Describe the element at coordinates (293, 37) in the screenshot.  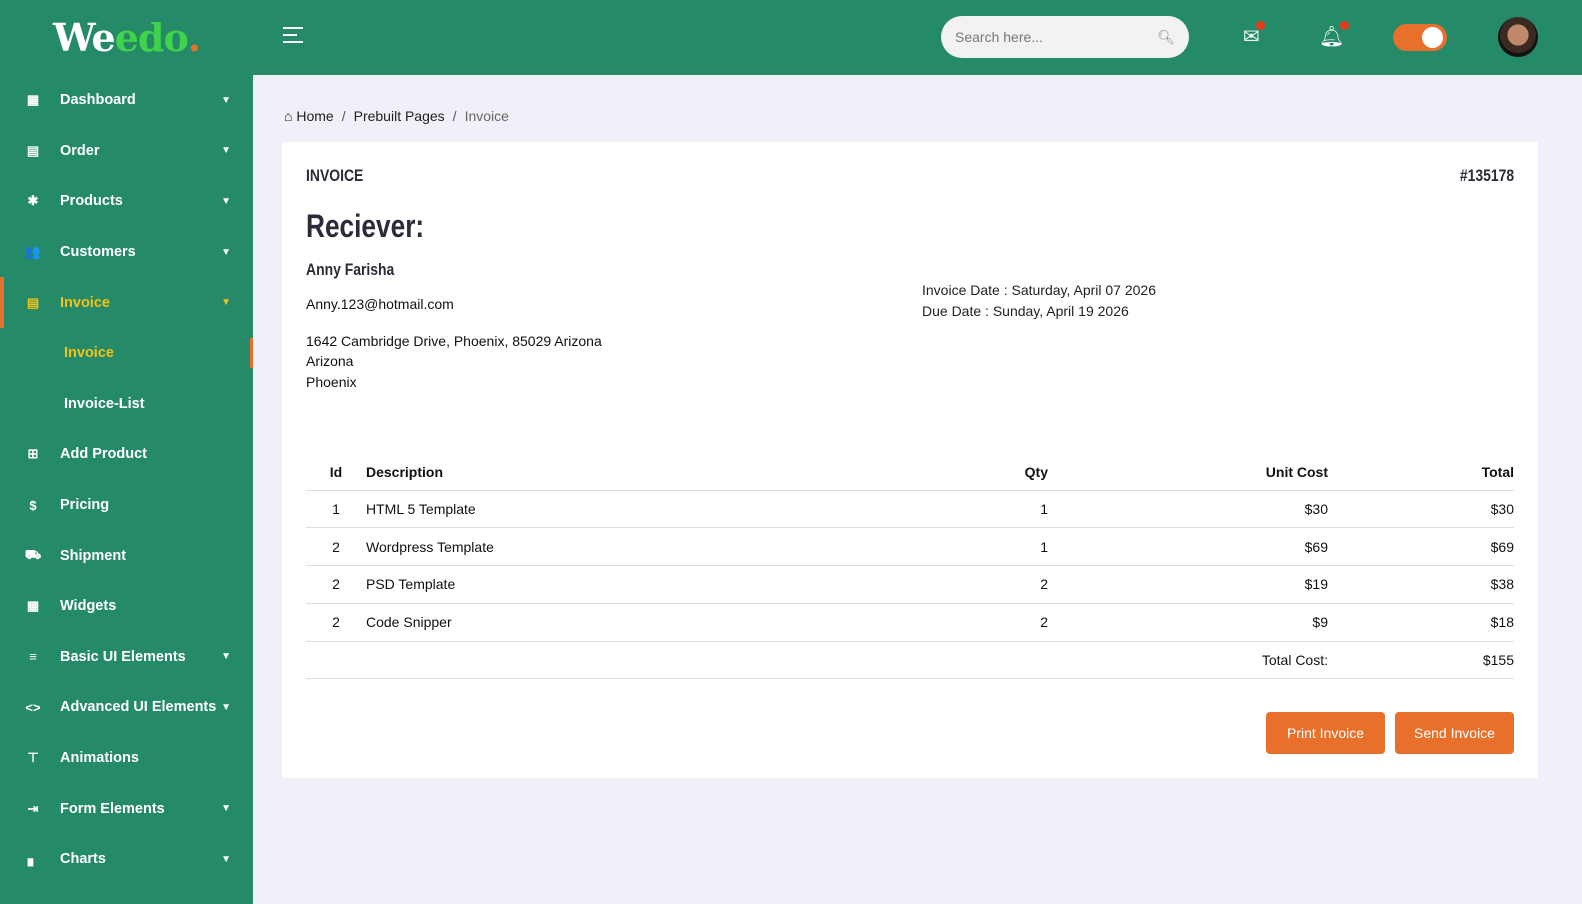
I see `menu-toggle-icon` at that location.